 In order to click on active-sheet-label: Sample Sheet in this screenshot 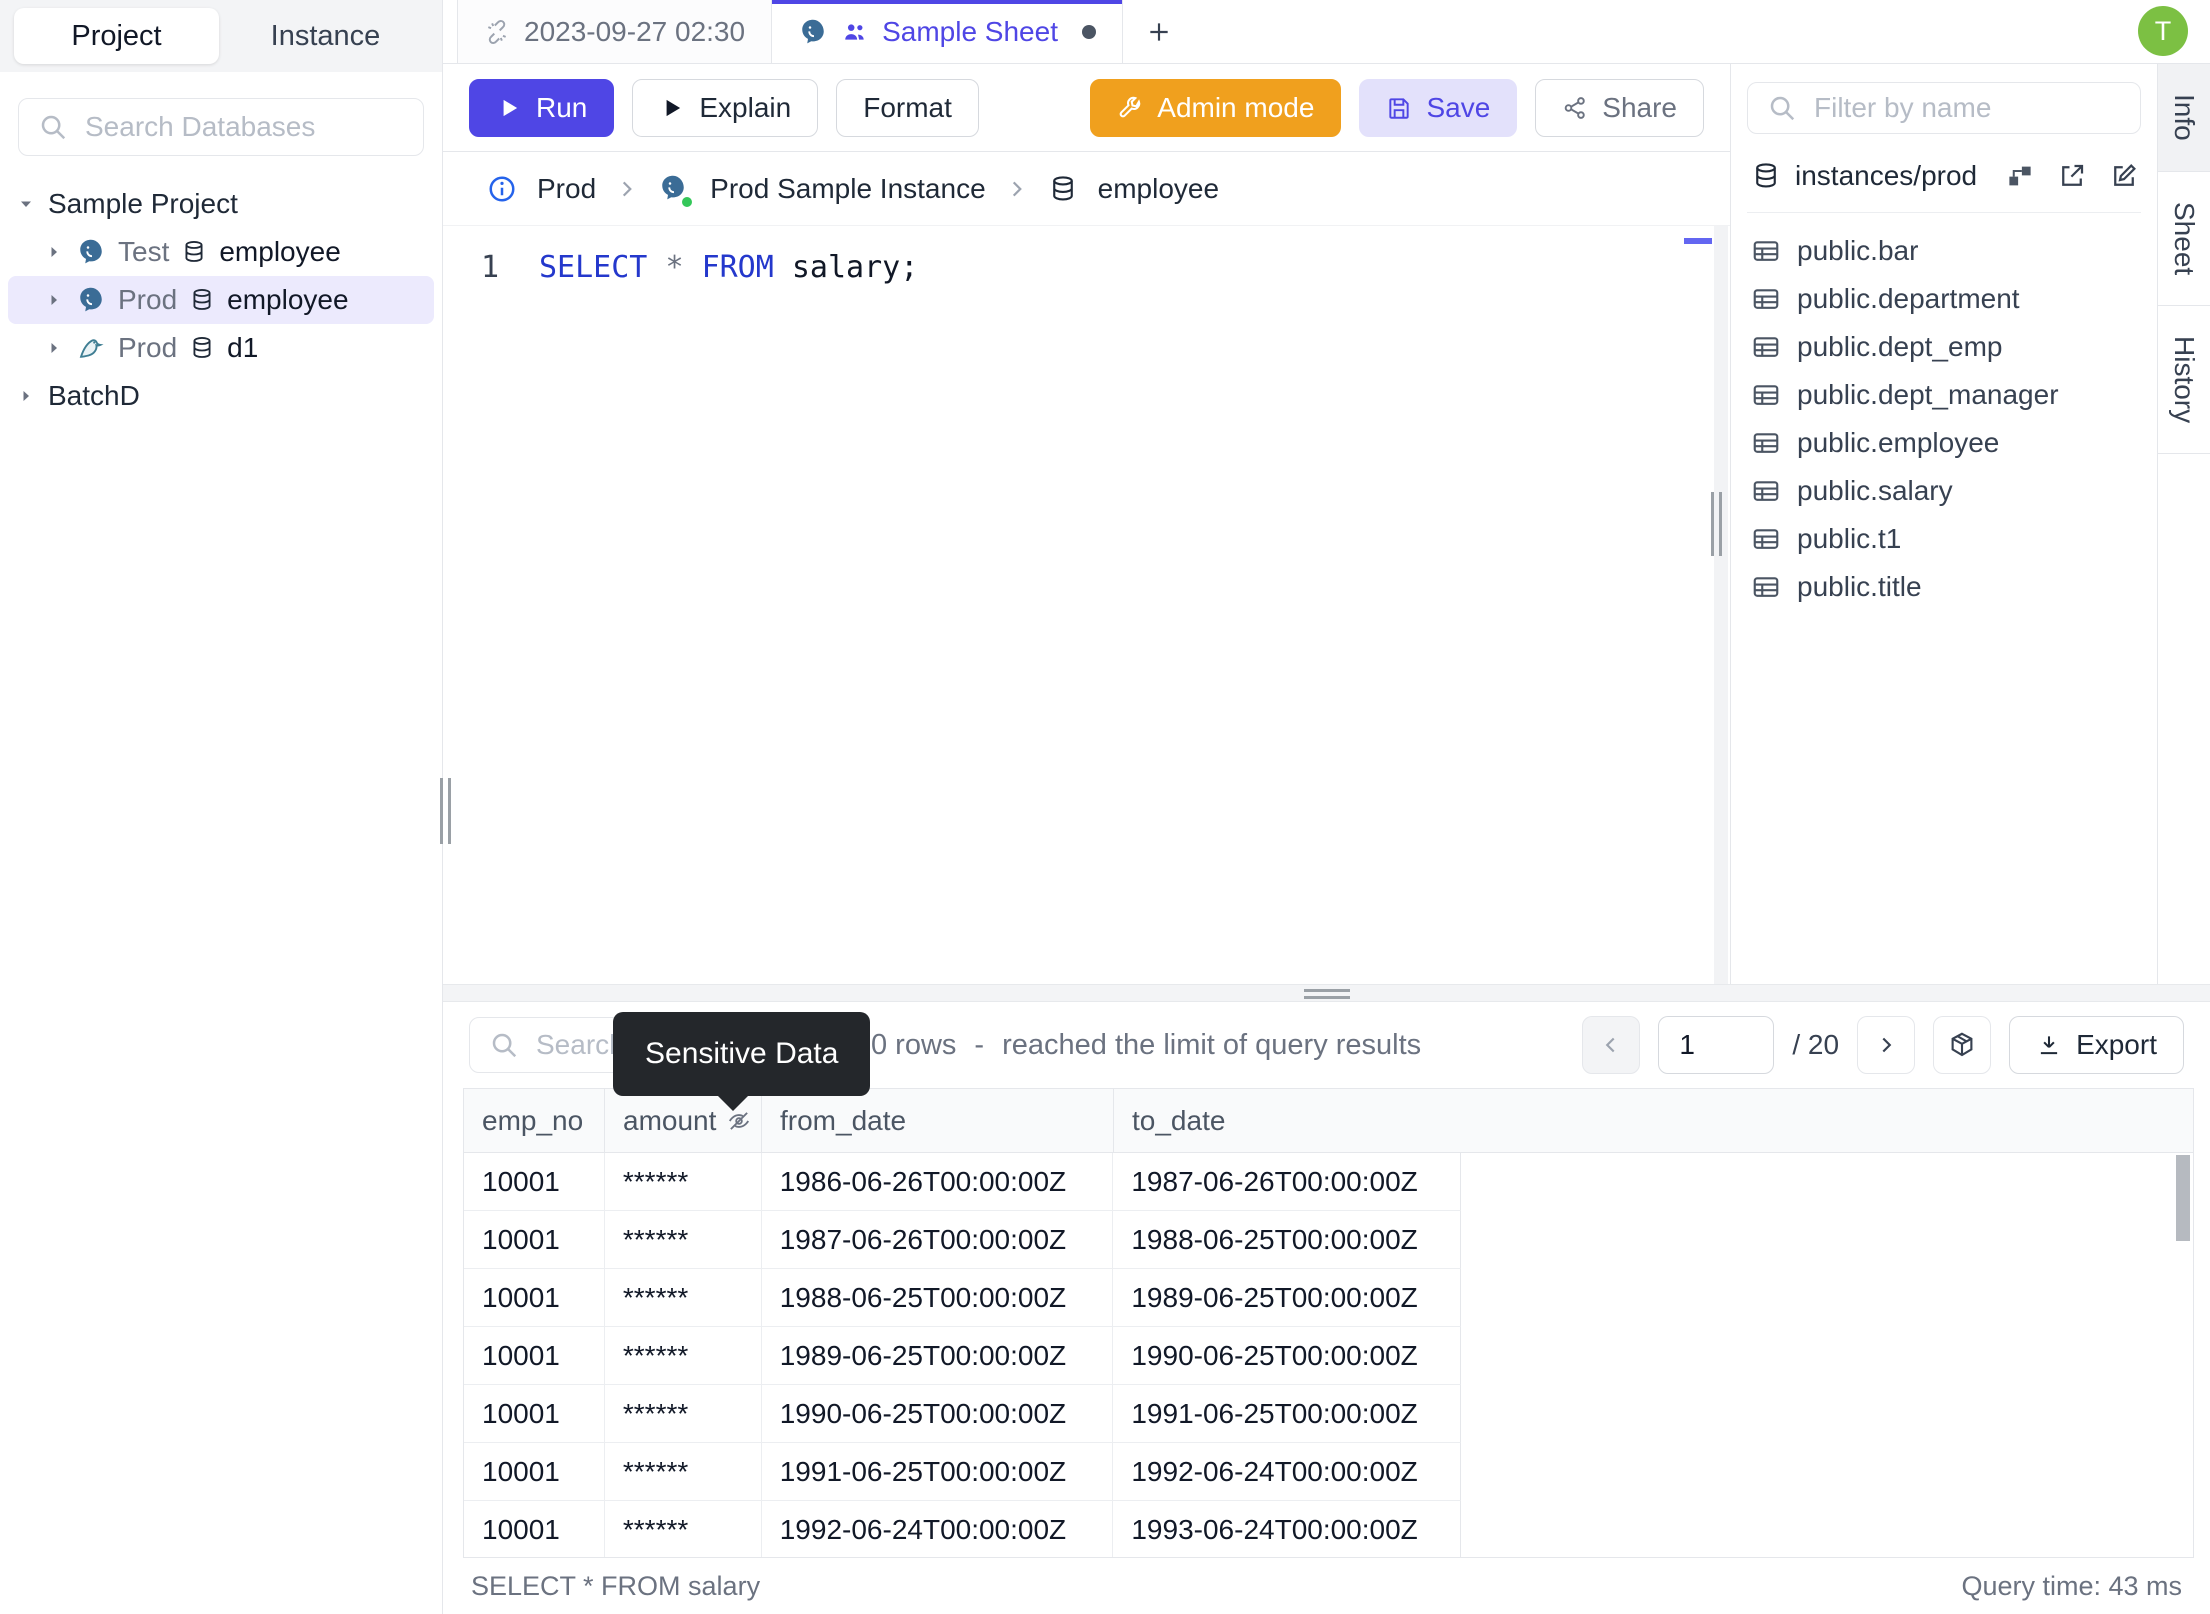, I will do `click(970, 31)`.